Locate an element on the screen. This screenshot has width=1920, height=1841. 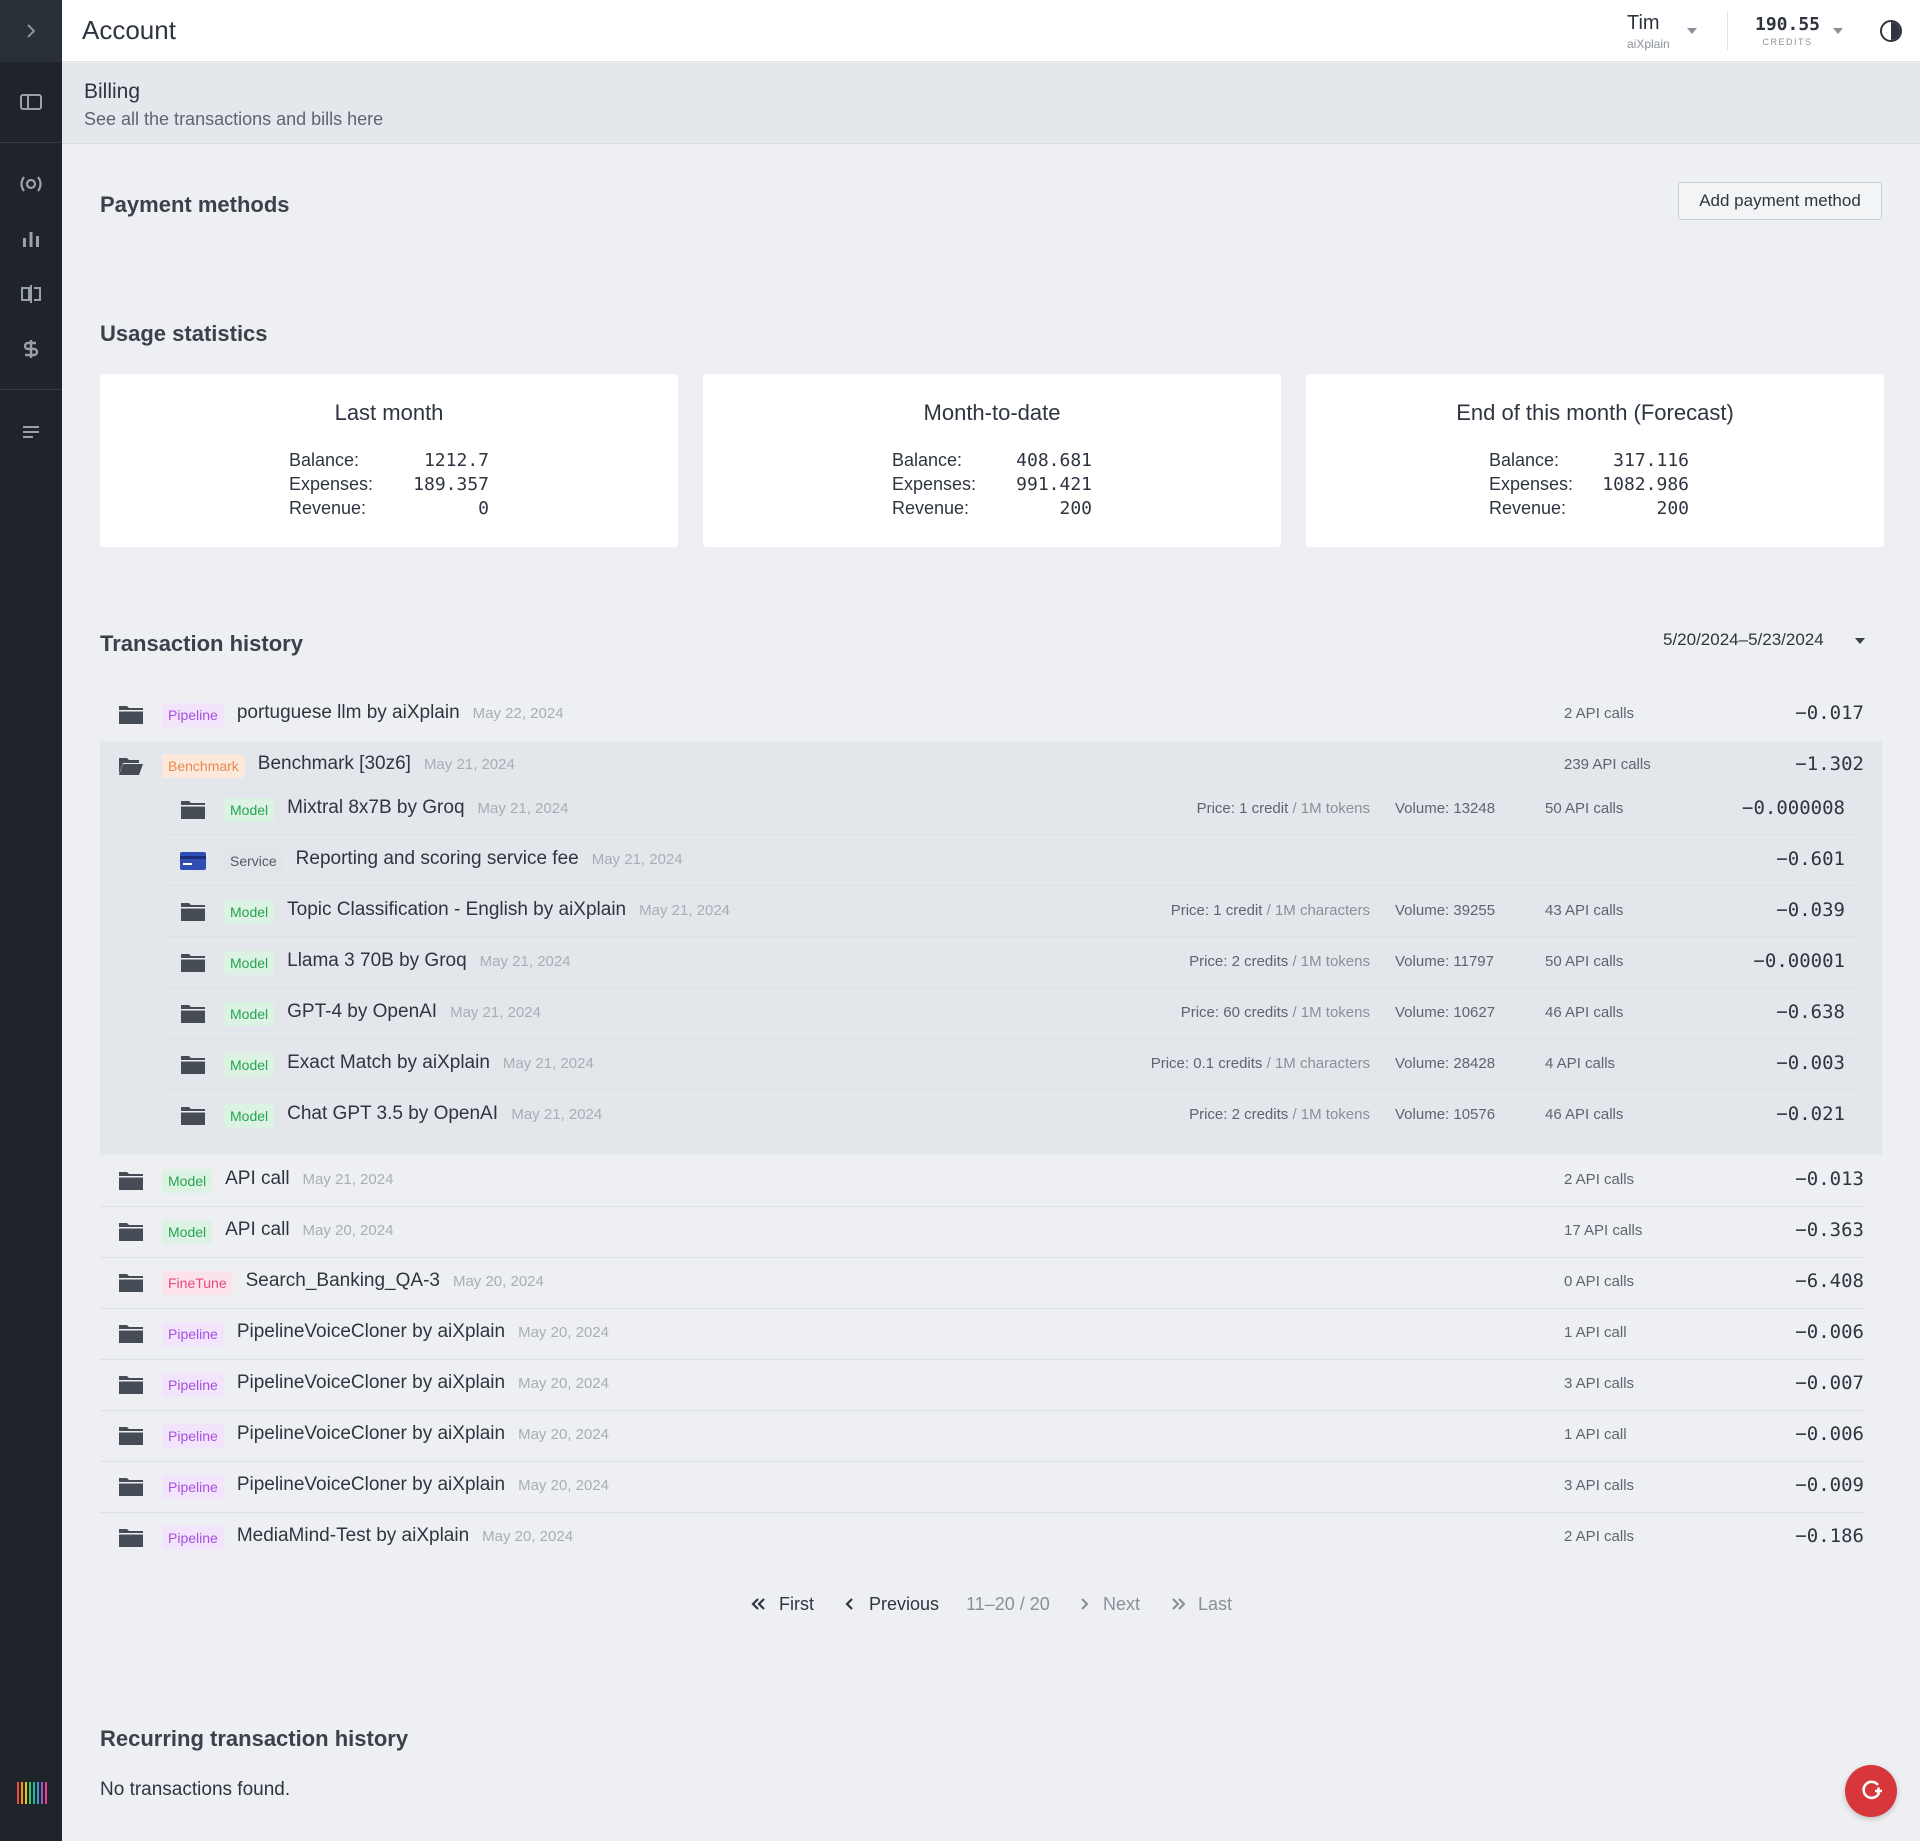
next-page-label: Next is located at coordinates (1122, 1604).